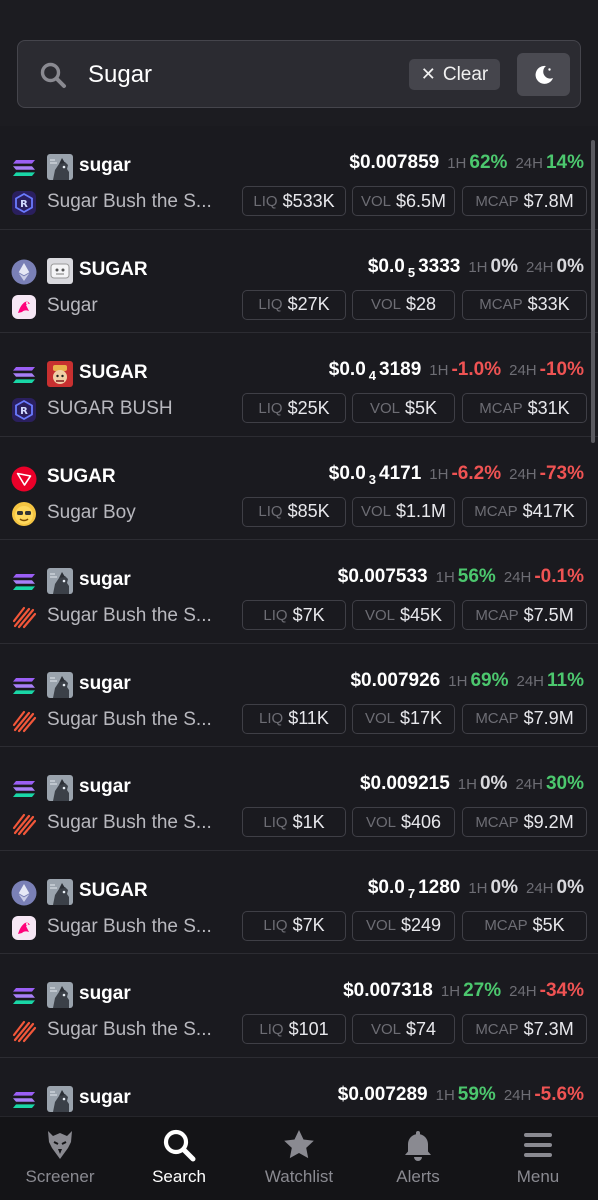 The image size is (598, 1200). Describe the element at coordinates (593, 291) in the screenshot. I see `scrollbar` at that location.